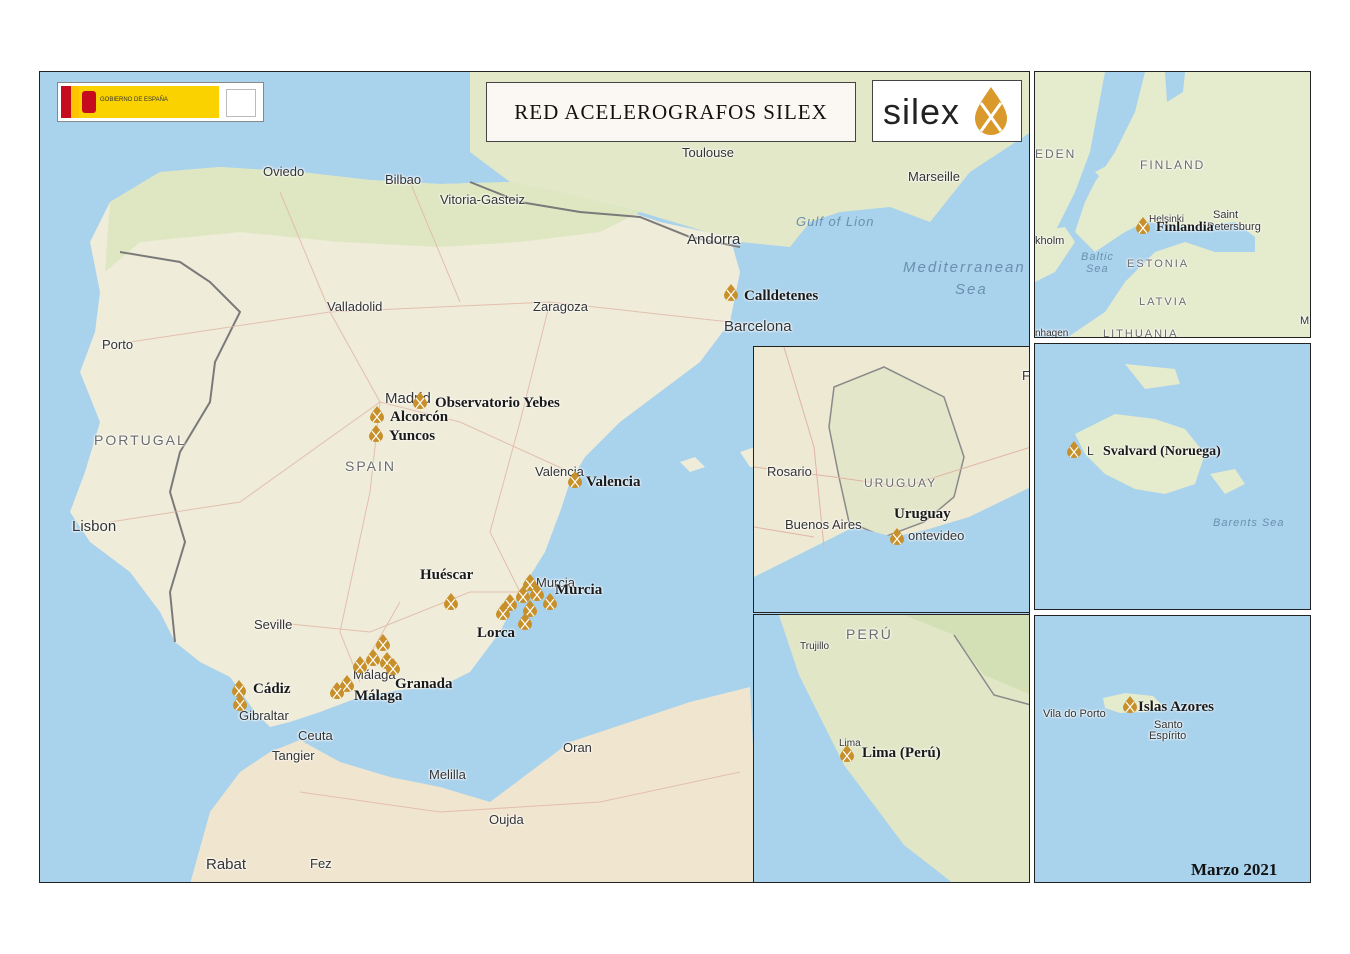  What do you see at coordinates (321, 863) in the screenshot?
I see `city-fez: Fez` at bounding box center [321, 863].